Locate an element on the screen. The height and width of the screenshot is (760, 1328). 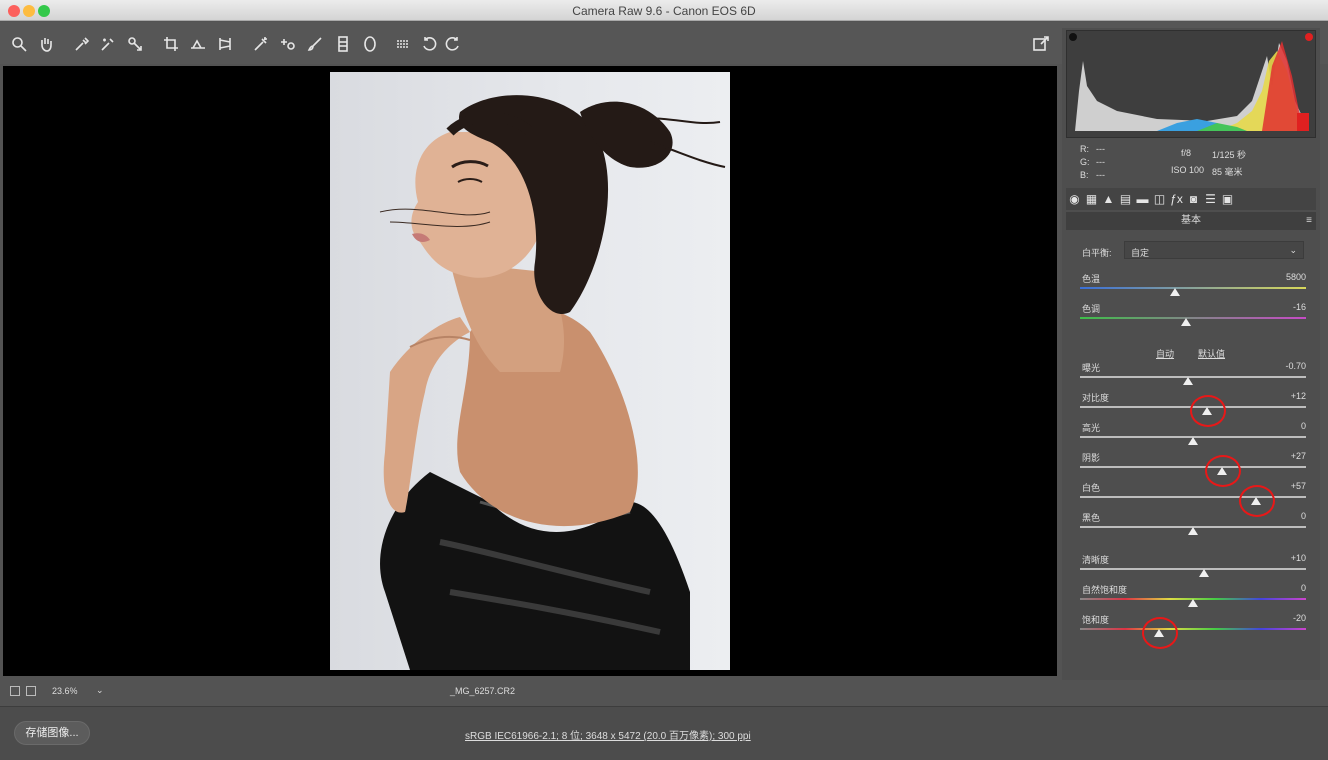
tab-presets-icon: ☰ is located at coordinates (1210, 199).